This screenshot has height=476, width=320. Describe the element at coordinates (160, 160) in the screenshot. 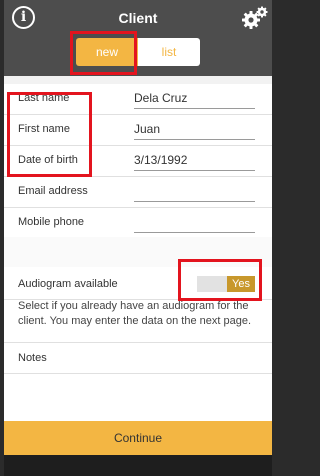

I see `dob-field: 3/13/1992` at that location.